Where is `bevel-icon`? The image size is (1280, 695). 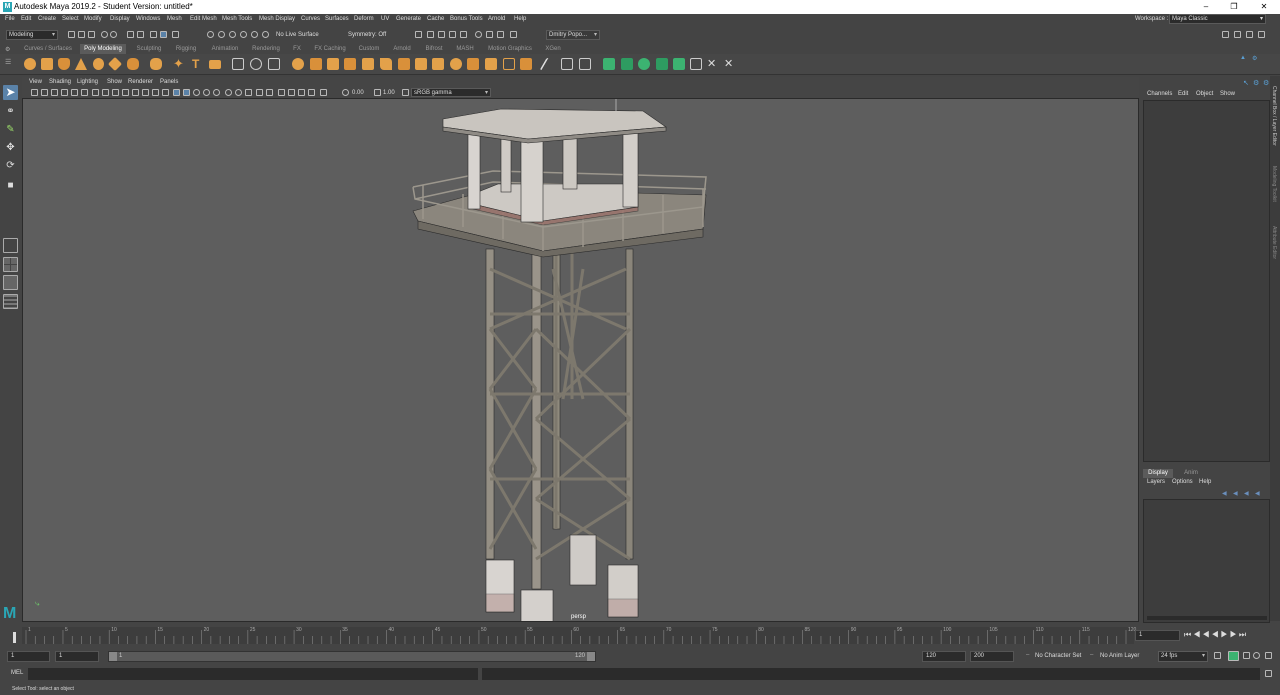
bevel-icon is located at coordinates (386, 64).